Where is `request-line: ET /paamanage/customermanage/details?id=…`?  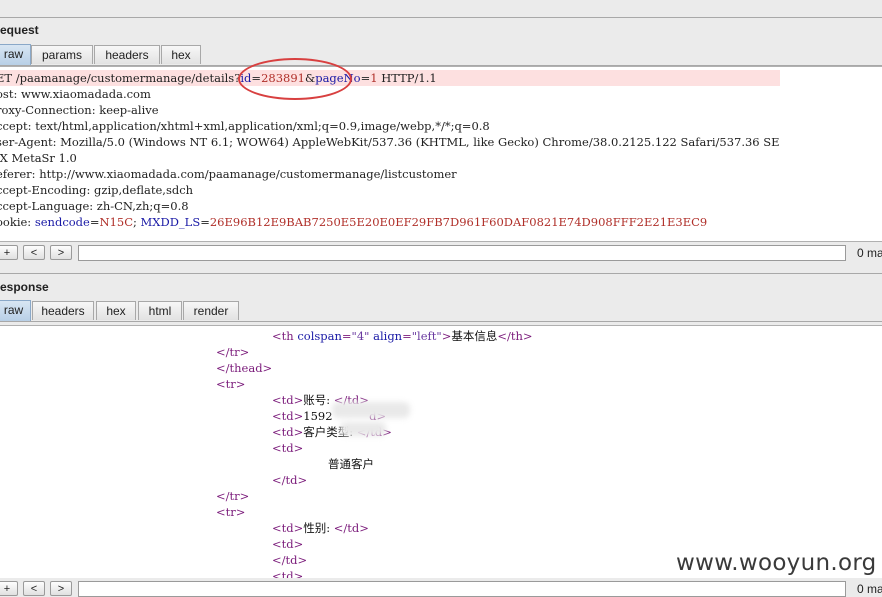 request-line: ET /paamanage/customermanage/details?id=… is located at coordinates (390, 78).